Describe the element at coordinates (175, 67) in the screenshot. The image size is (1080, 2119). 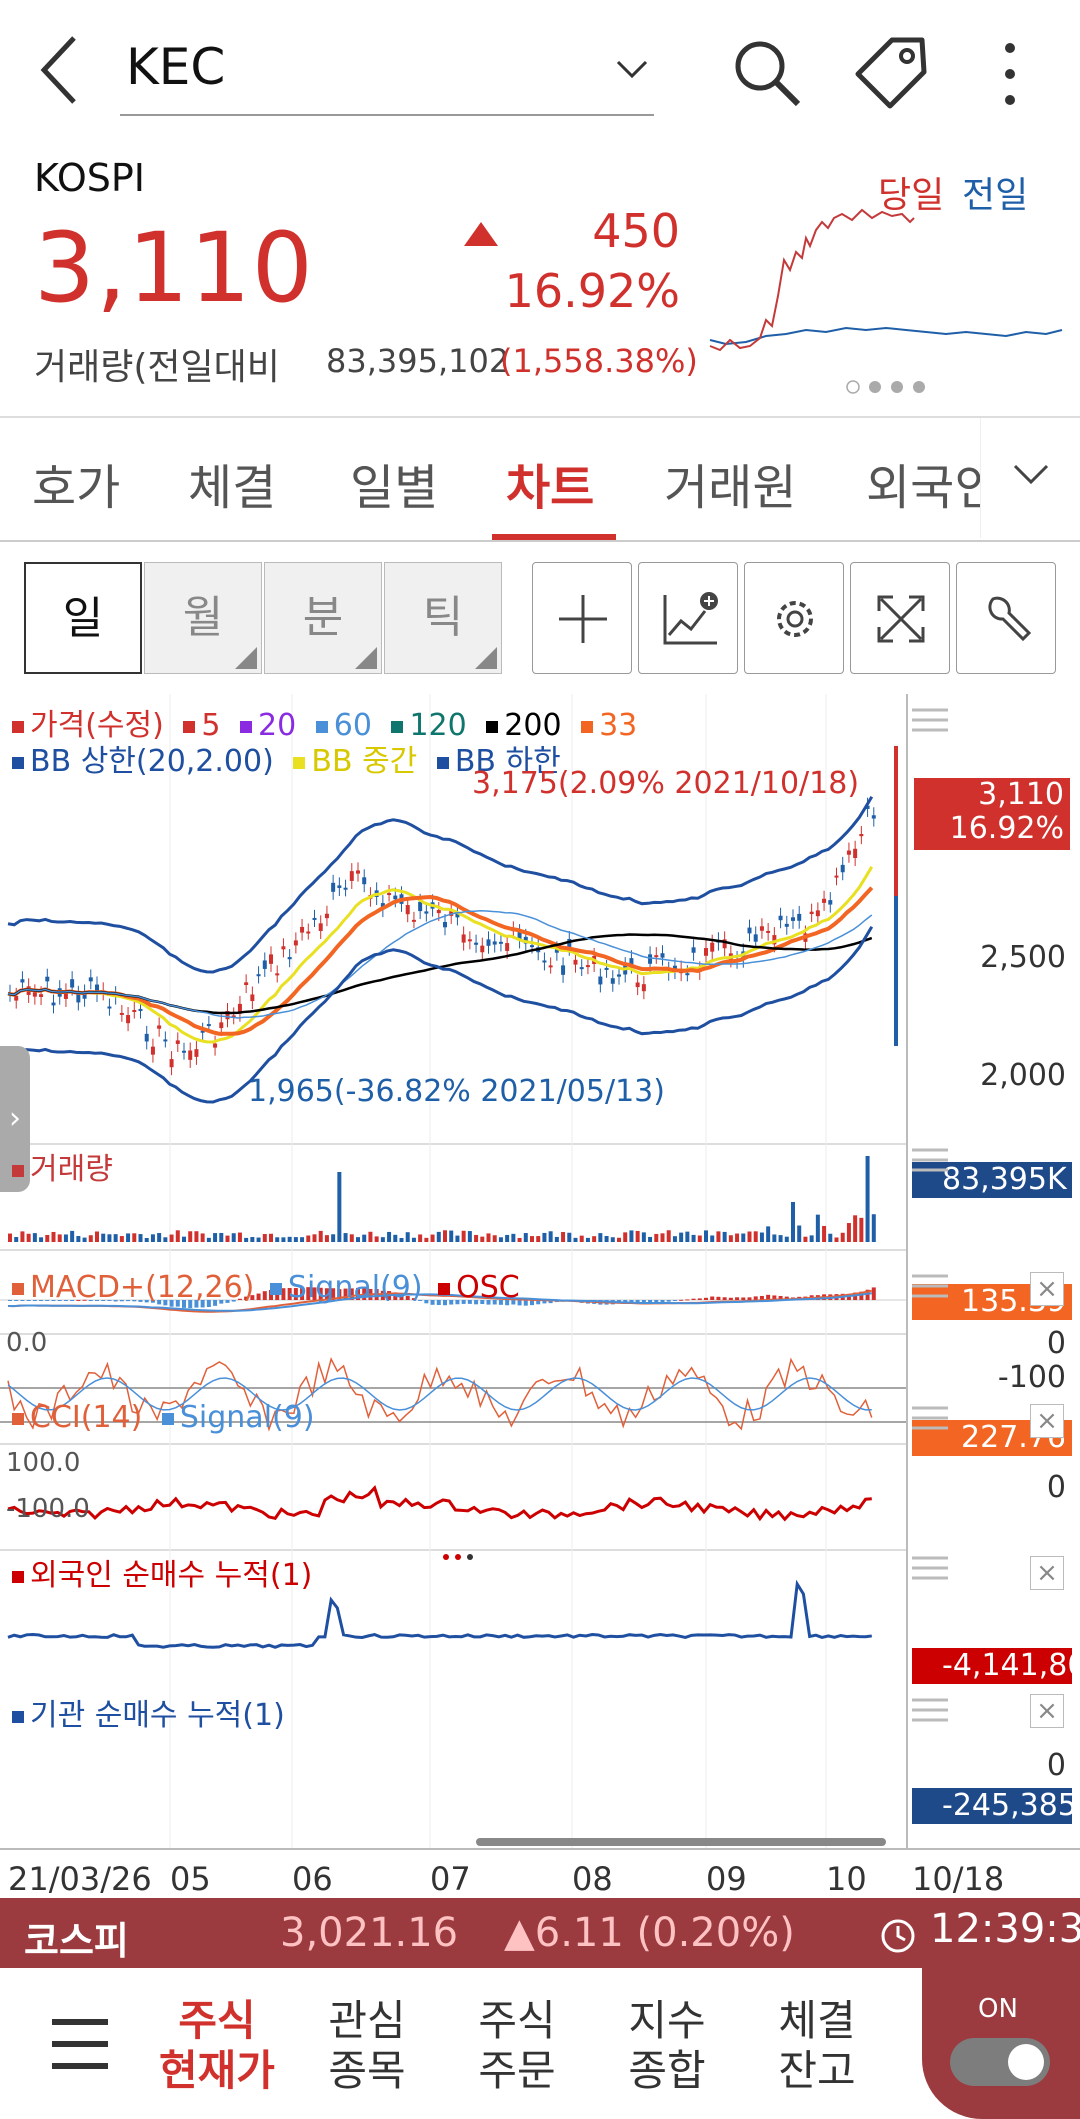
I see `stock-name: KEC` at that location.